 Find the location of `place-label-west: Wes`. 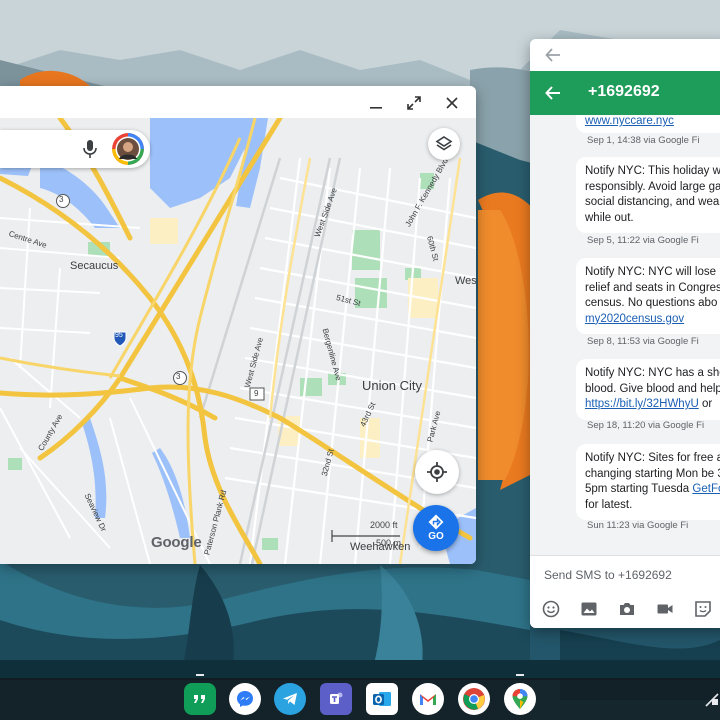

place-label-west: Wes is located at coordinates (465, 281).